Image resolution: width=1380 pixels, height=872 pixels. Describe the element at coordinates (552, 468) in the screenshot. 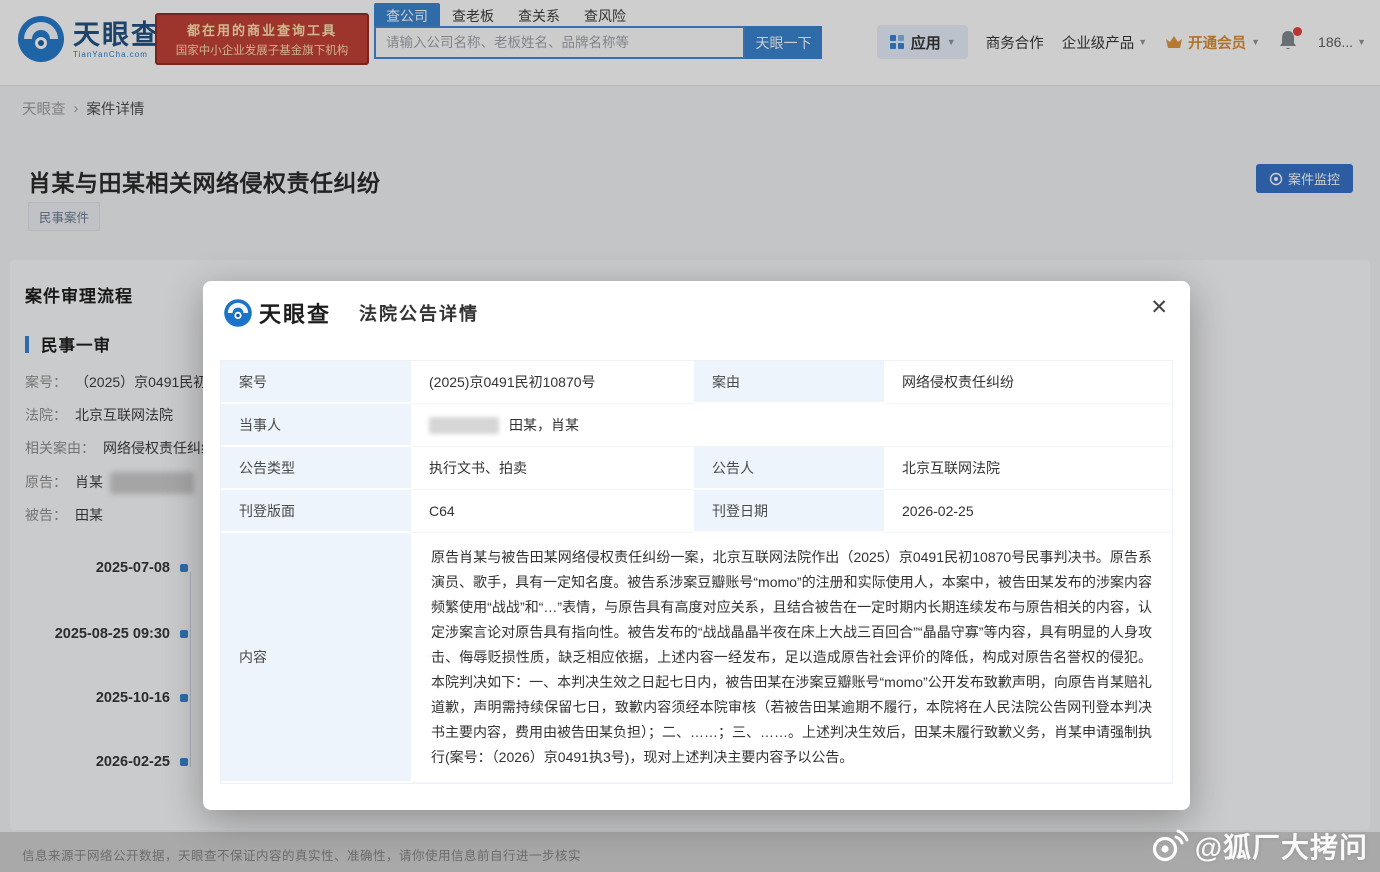

I see `announcement-type-value: 执行文书、拍卖` at that location.